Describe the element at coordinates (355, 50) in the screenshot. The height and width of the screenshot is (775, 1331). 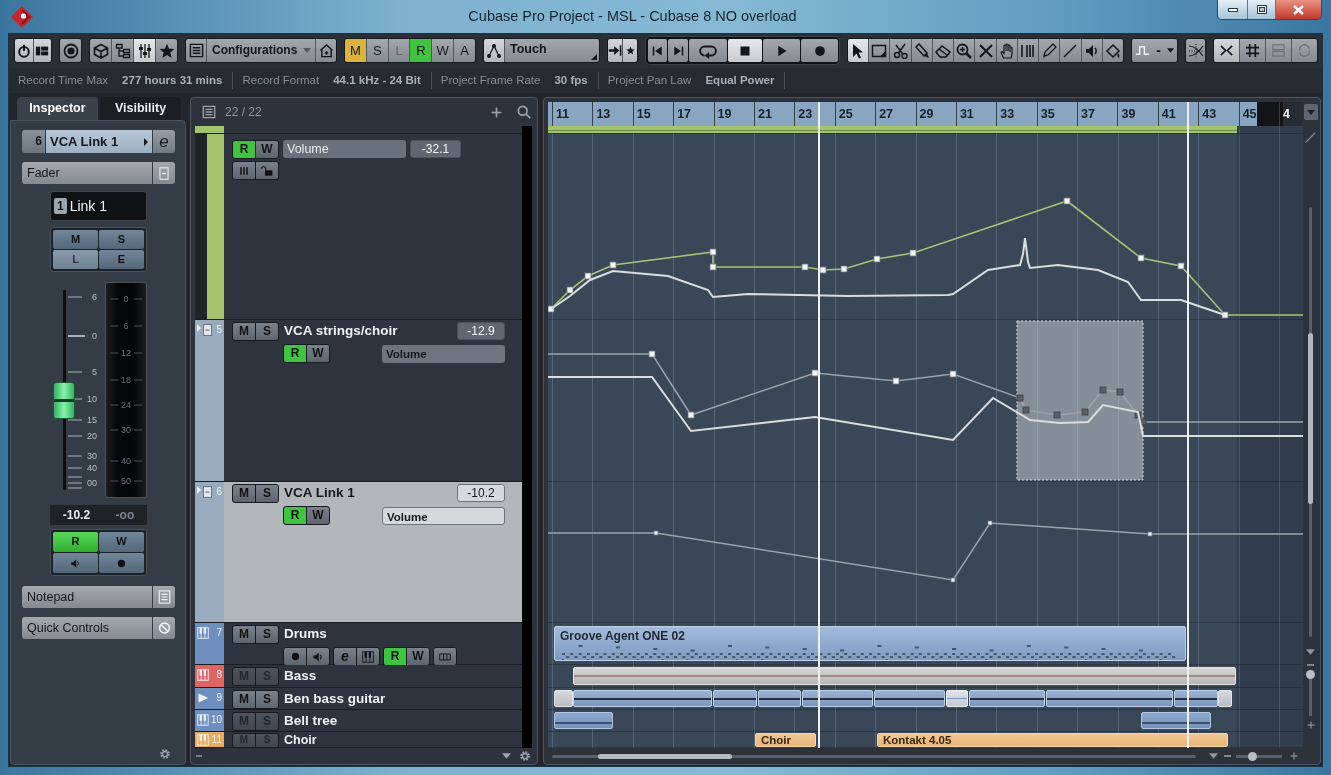
I see `automation-mode-button: M` at that location.